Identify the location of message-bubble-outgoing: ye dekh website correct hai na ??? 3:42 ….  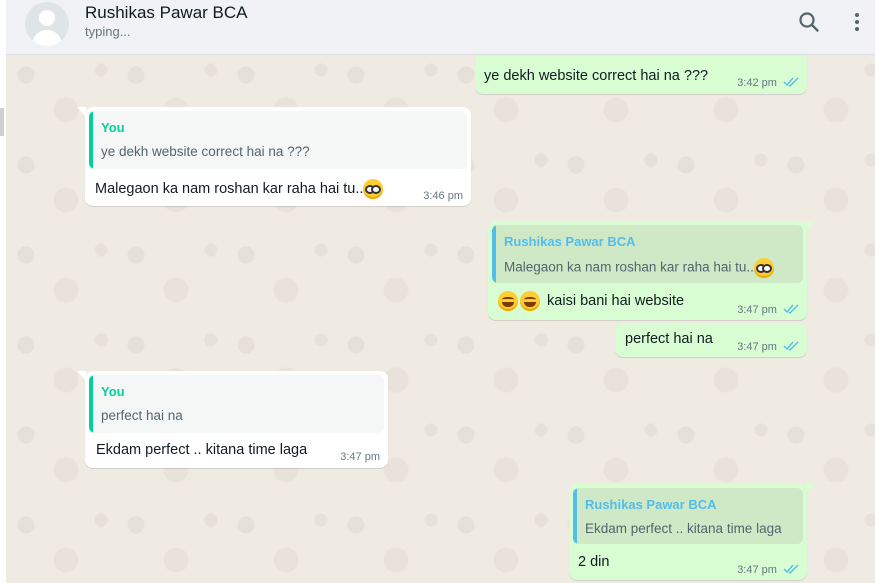
(641, 74).